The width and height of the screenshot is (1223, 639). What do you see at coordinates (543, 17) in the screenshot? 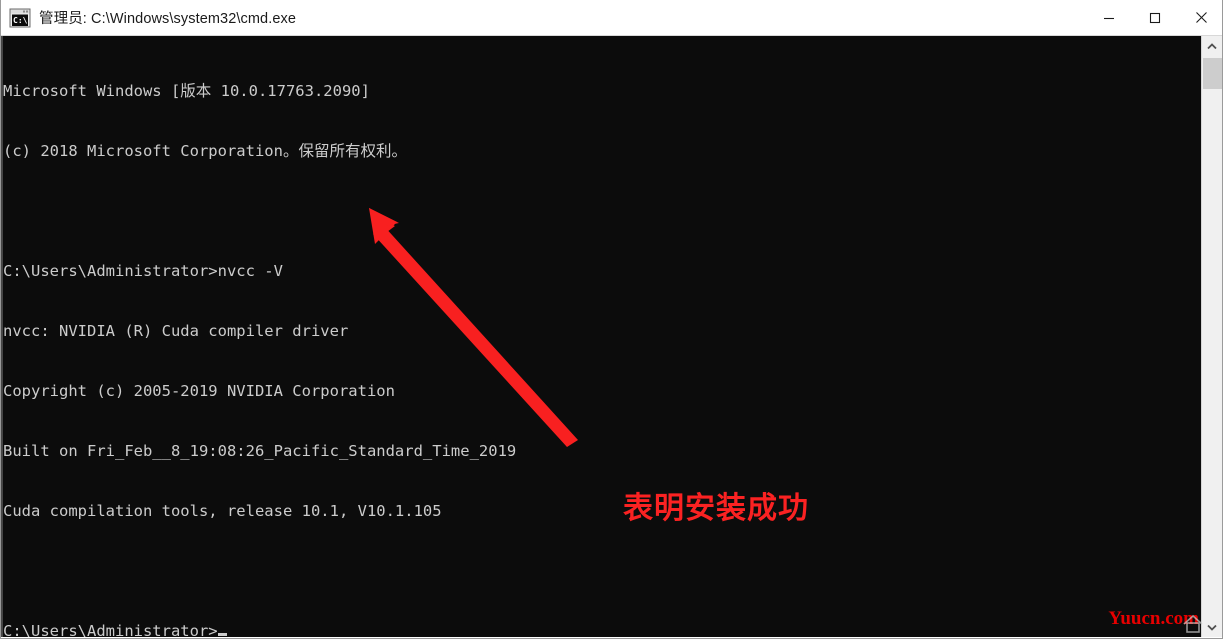
I see `titlebar-left-group: C:\ 管理员: C:\Windows\system32\cmd.exe` at bounding box center [543, 17].